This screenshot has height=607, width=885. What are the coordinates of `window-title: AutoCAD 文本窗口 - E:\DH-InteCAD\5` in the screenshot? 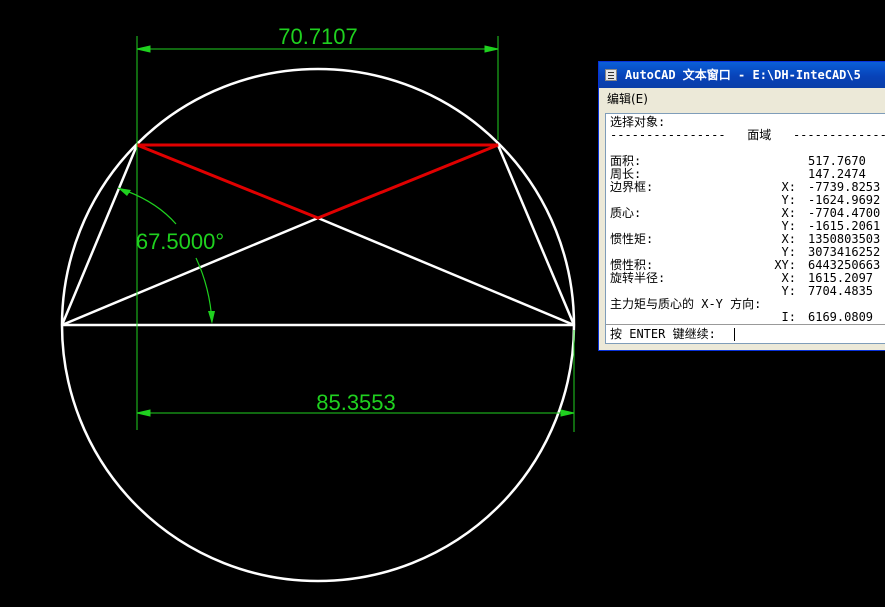 It's located at (743, 75).